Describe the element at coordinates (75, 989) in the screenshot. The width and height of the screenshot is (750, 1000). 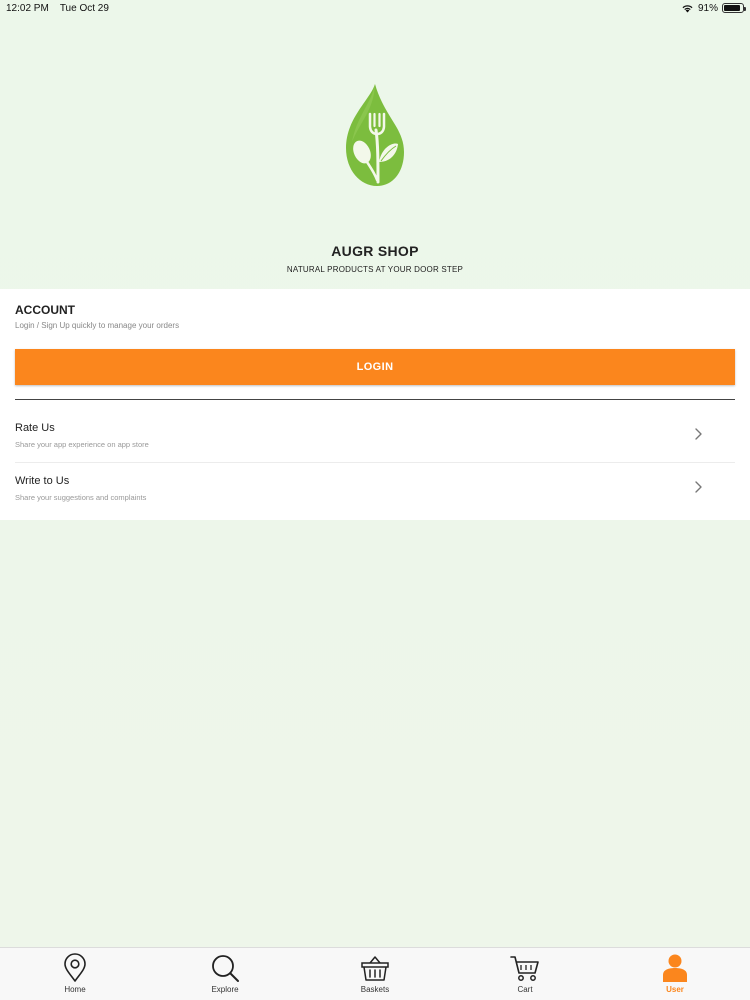
I see `tab-label: Home` at that location.